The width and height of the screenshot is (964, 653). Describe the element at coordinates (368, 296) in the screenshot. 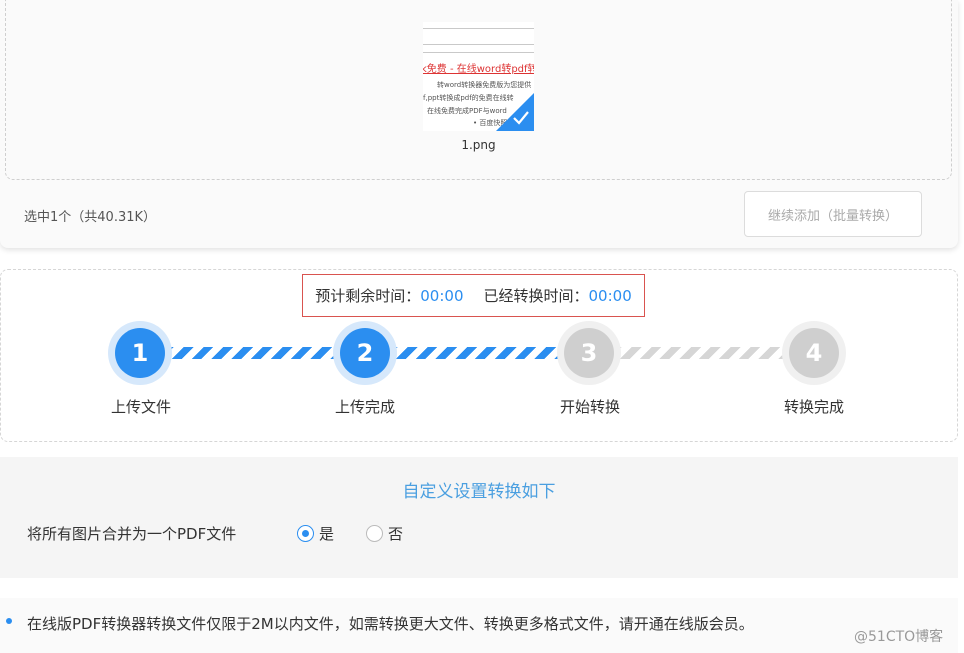

I see `remaining-time-label: 预计剩余时间：` at that location.